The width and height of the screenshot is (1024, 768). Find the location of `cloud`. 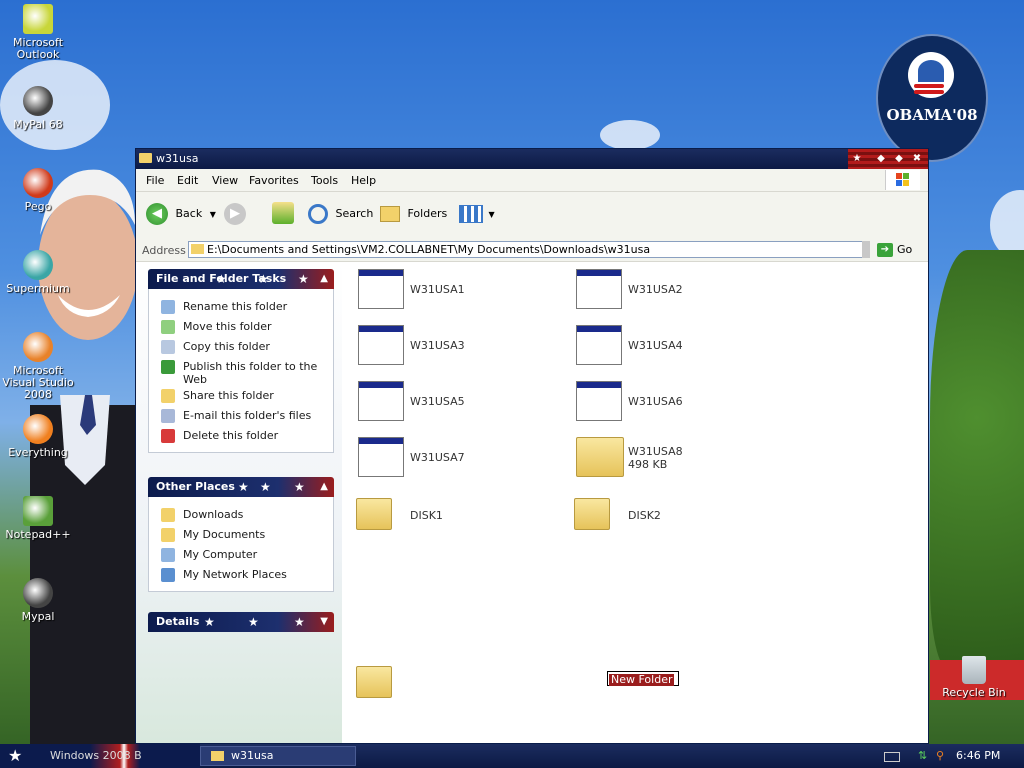

cloud is located at coordinates (630, 135).